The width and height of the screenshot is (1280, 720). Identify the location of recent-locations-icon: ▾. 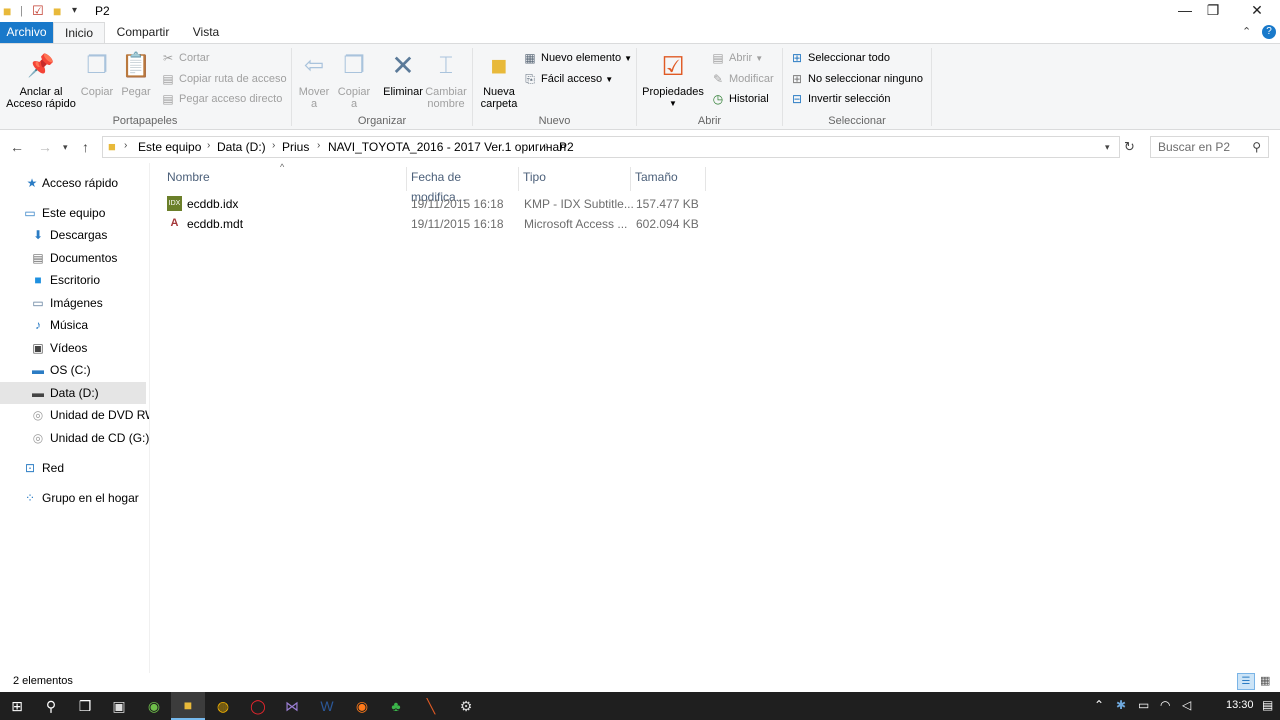
(65, 147).